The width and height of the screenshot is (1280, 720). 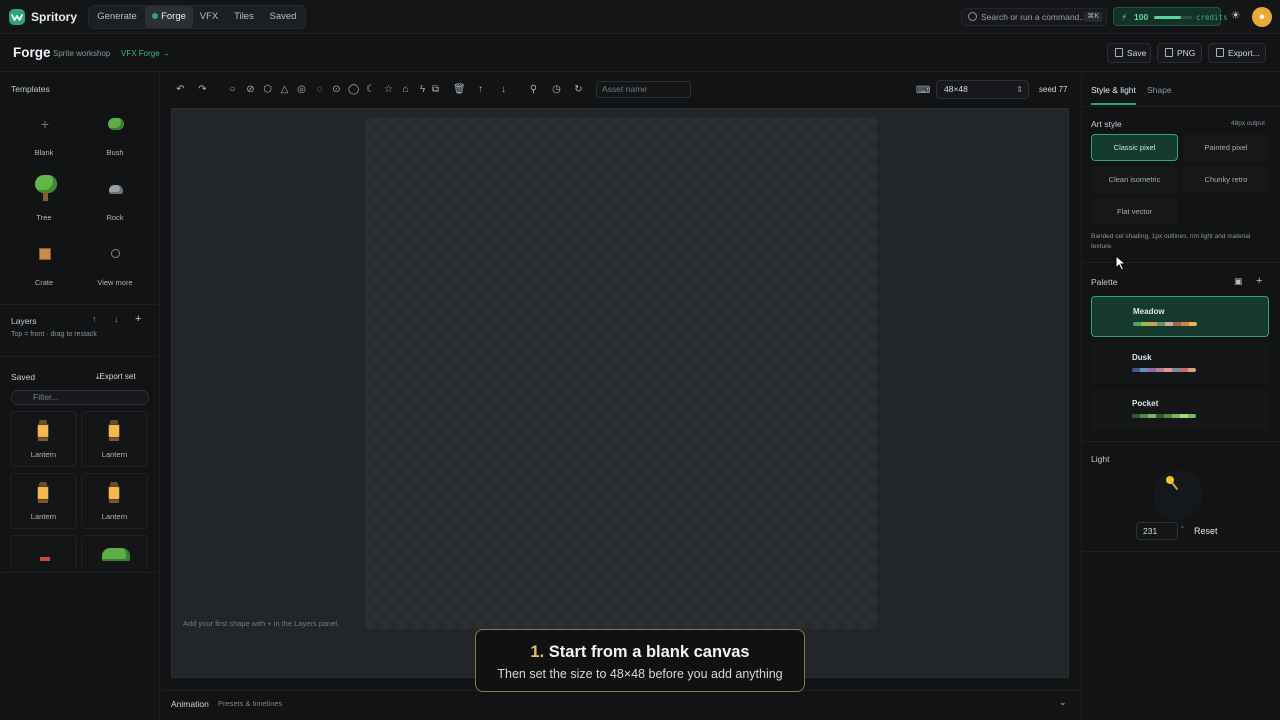 What do you see at coordinates (353, 89) in the screenshot?
I see `ellipse-tool-icon: ◯` at bounding box center [353, 89].